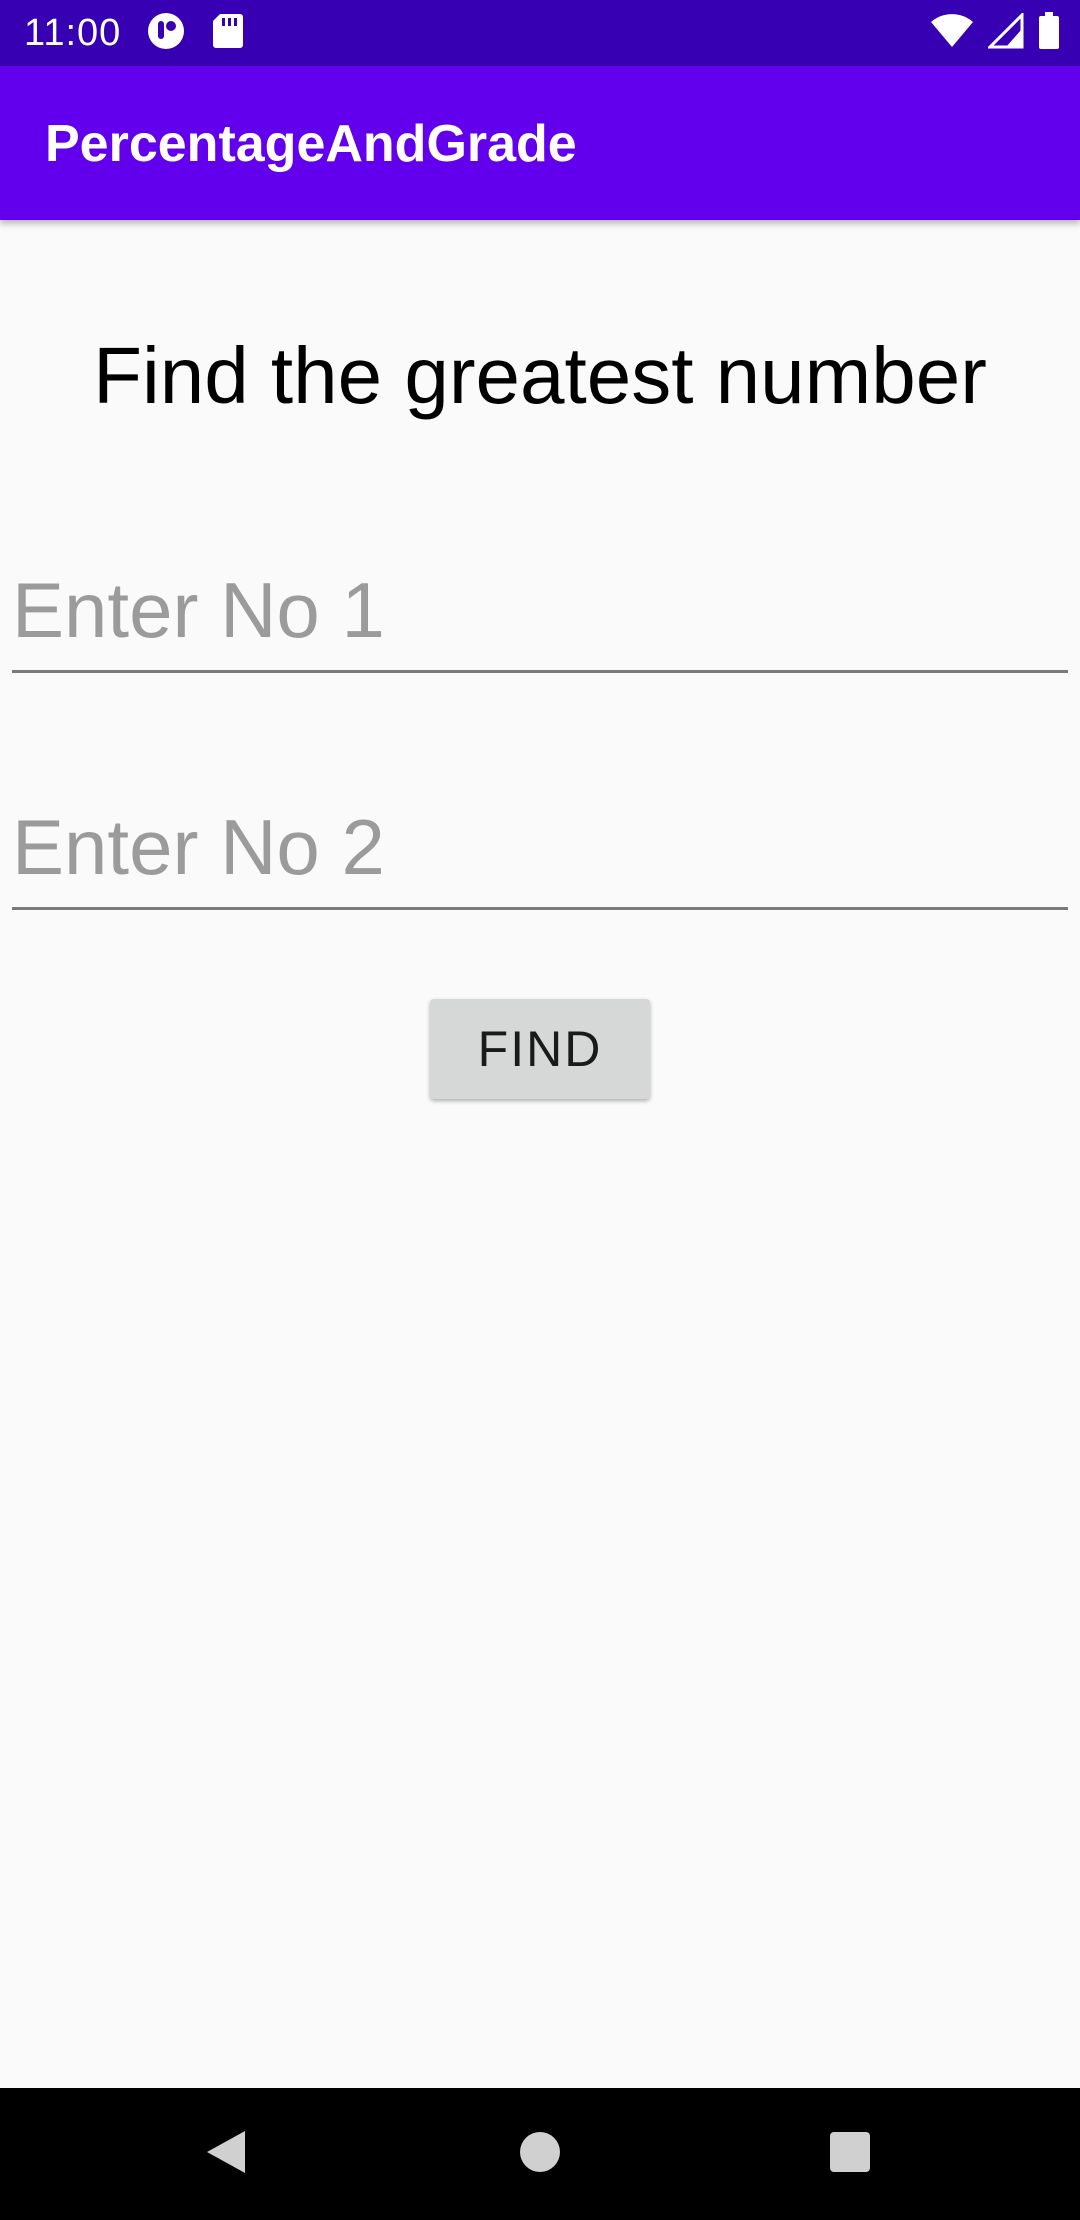 The image size is (1080, 2220). Describe the element at coordinates (73, 33) in the screenshot. I see `status-time: 11:00` at that location.